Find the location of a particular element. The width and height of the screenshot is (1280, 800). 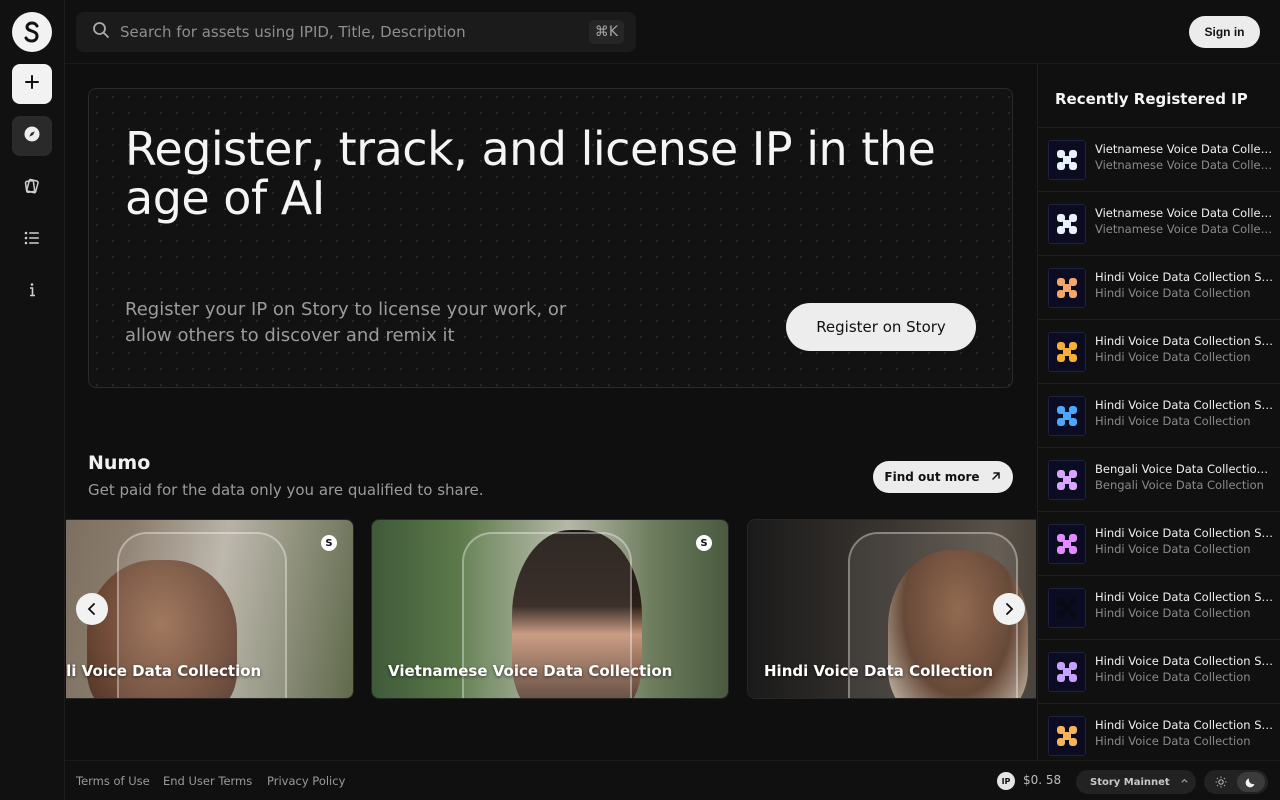

sidebar-item-licenses is located at coordinates (32, 188).